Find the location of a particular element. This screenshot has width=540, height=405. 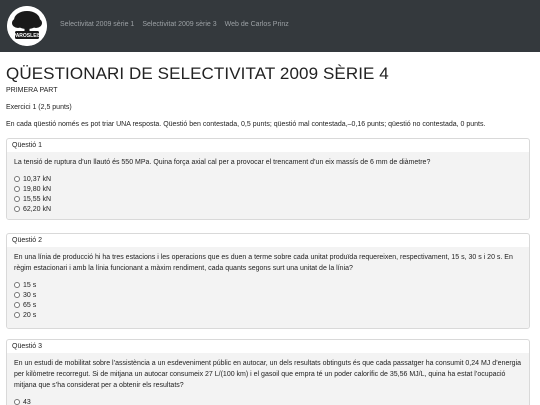

section-subtitle: PRIMERA PART is located at coordinates (32, 90).